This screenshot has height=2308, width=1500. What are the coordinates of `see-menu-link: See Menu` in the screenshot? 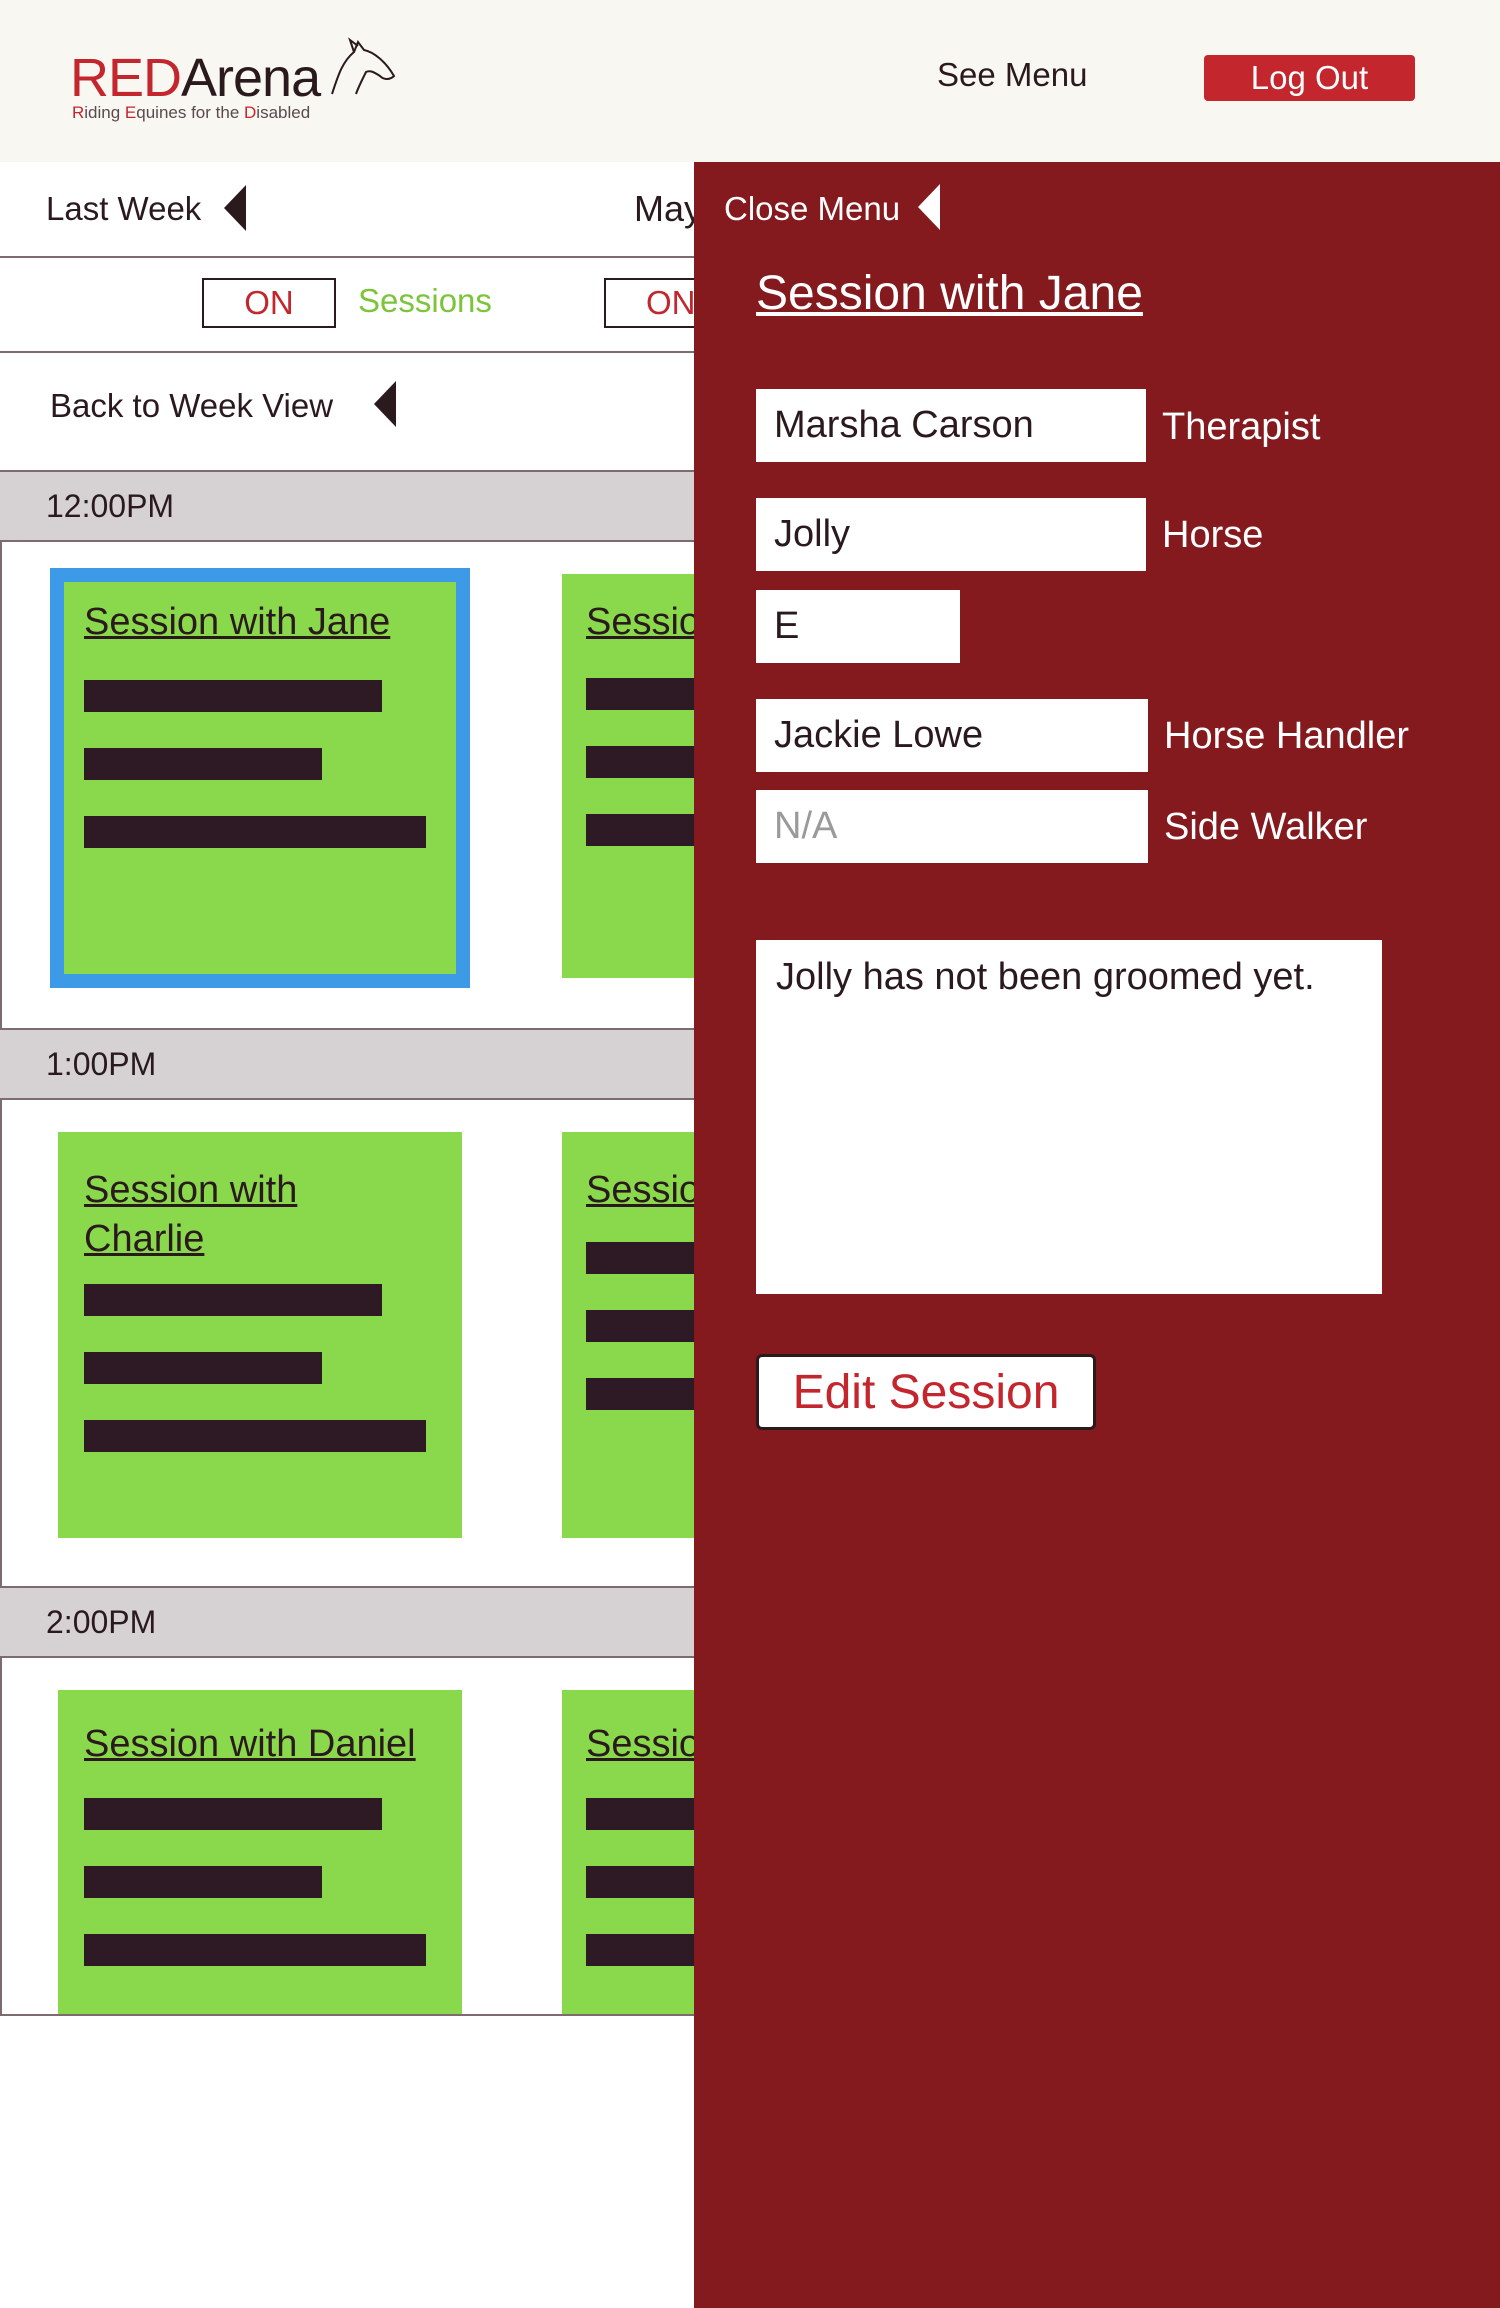 It's located at (1012, 75).